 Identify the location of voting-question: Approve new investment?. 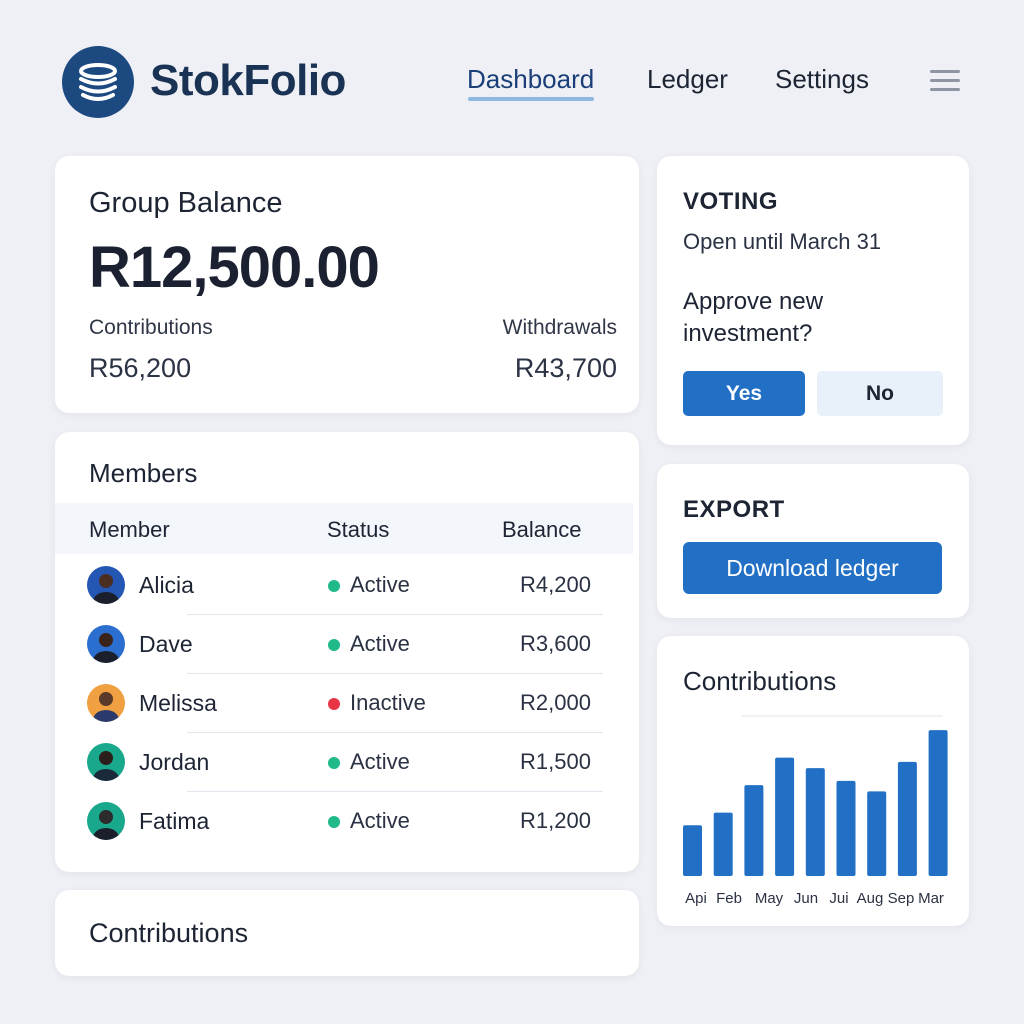
(753, 317).